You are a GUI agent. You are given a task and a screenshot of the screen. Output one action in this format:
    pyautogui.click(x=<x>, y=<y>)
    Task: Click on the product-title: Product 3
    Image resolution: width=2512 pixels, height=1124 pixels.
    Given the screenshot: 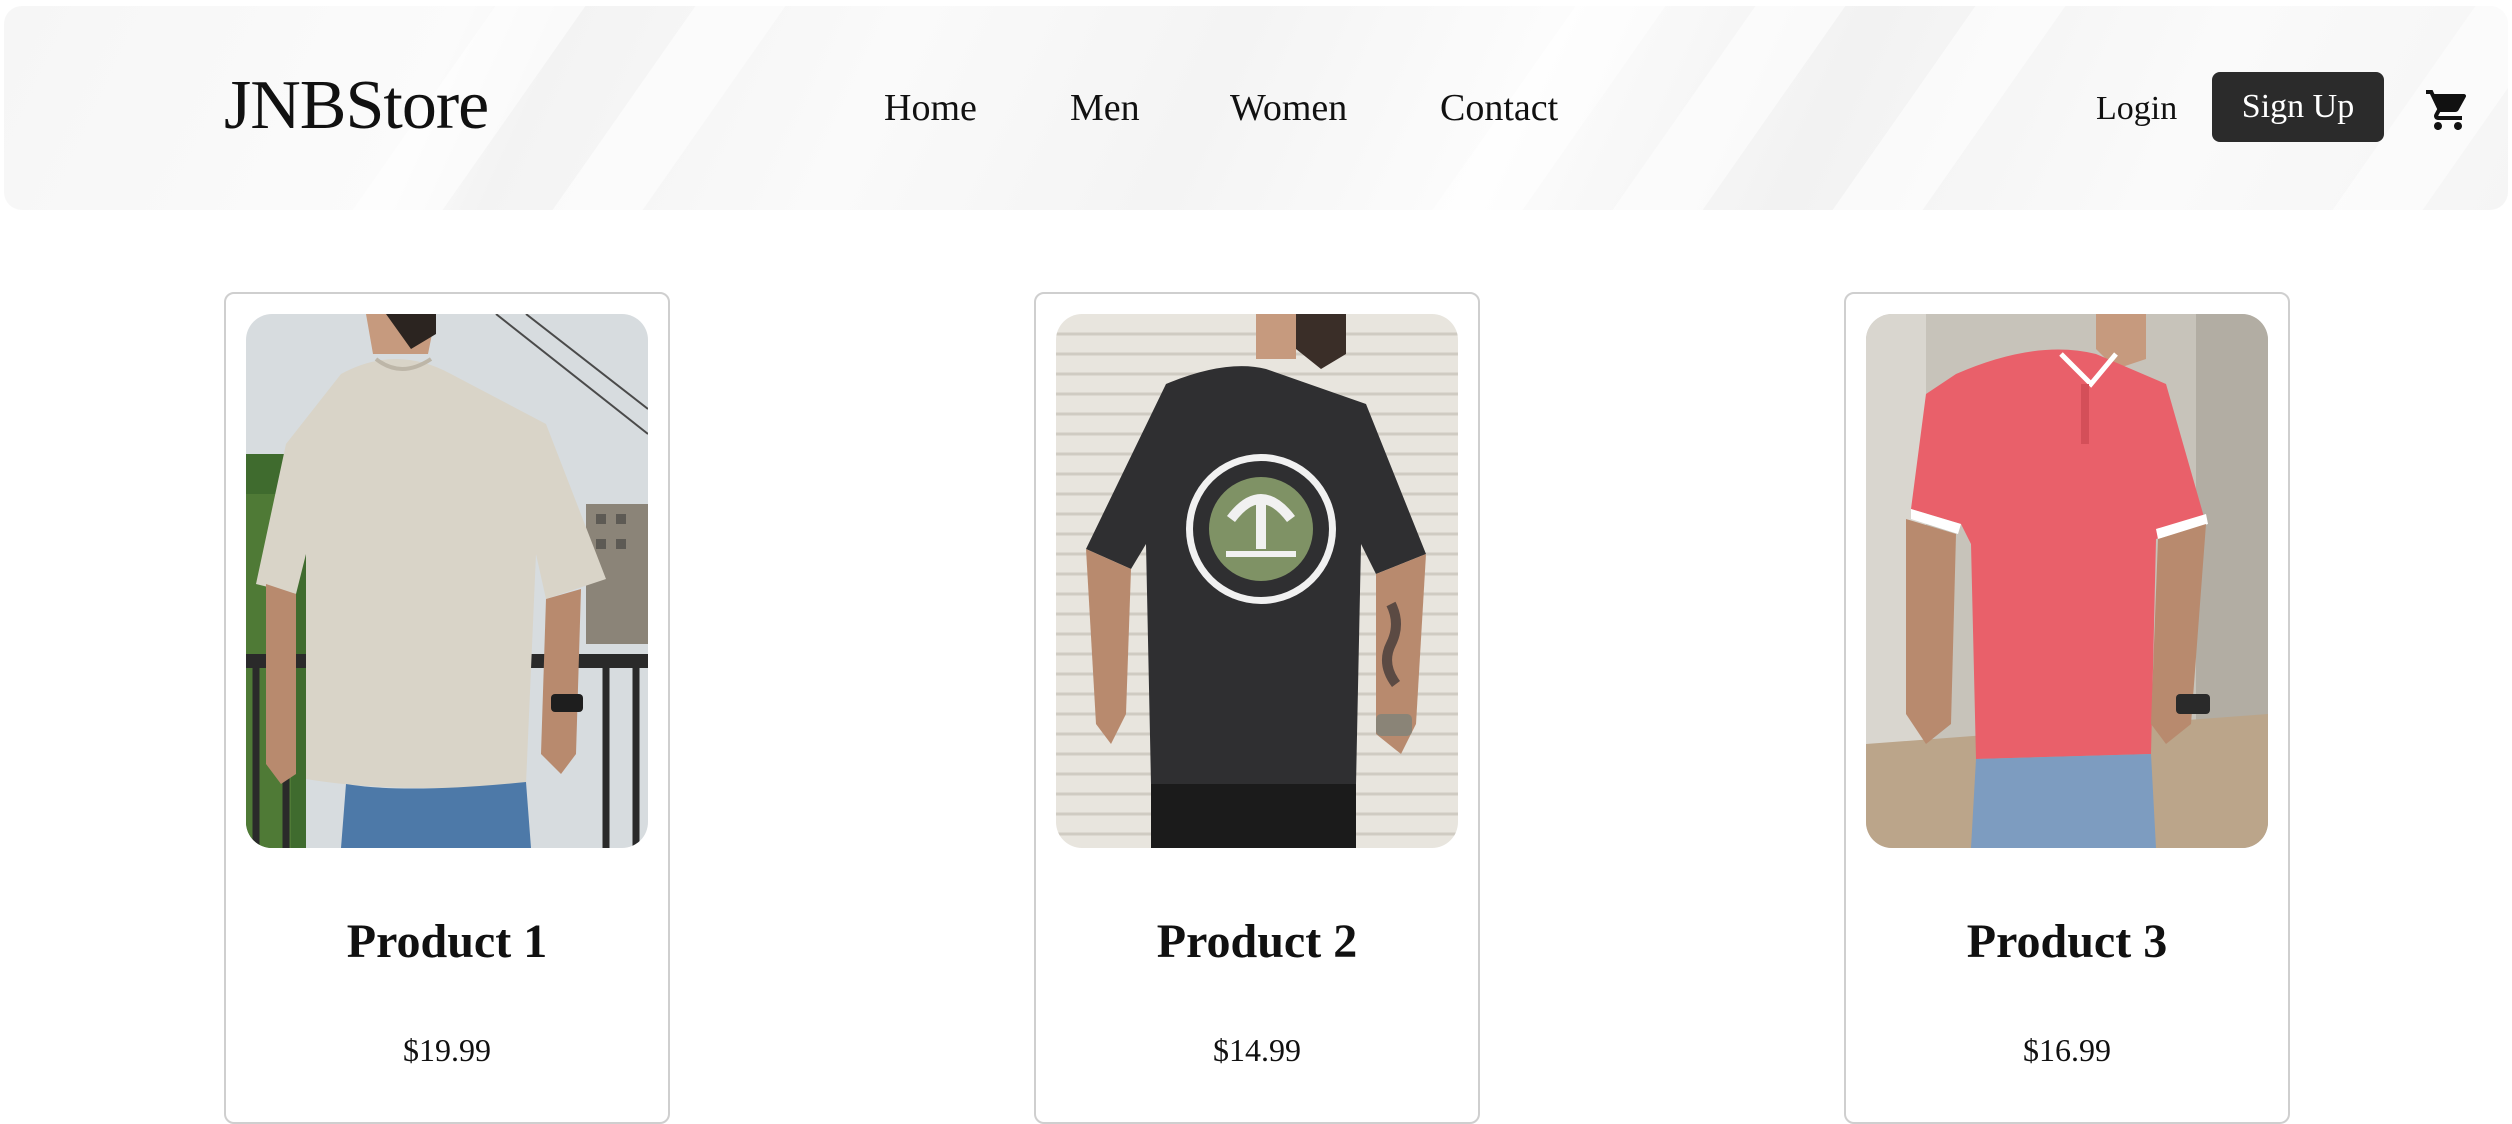 What is the action you would take?
    pyautogui.click(x=2067, y=941)
    